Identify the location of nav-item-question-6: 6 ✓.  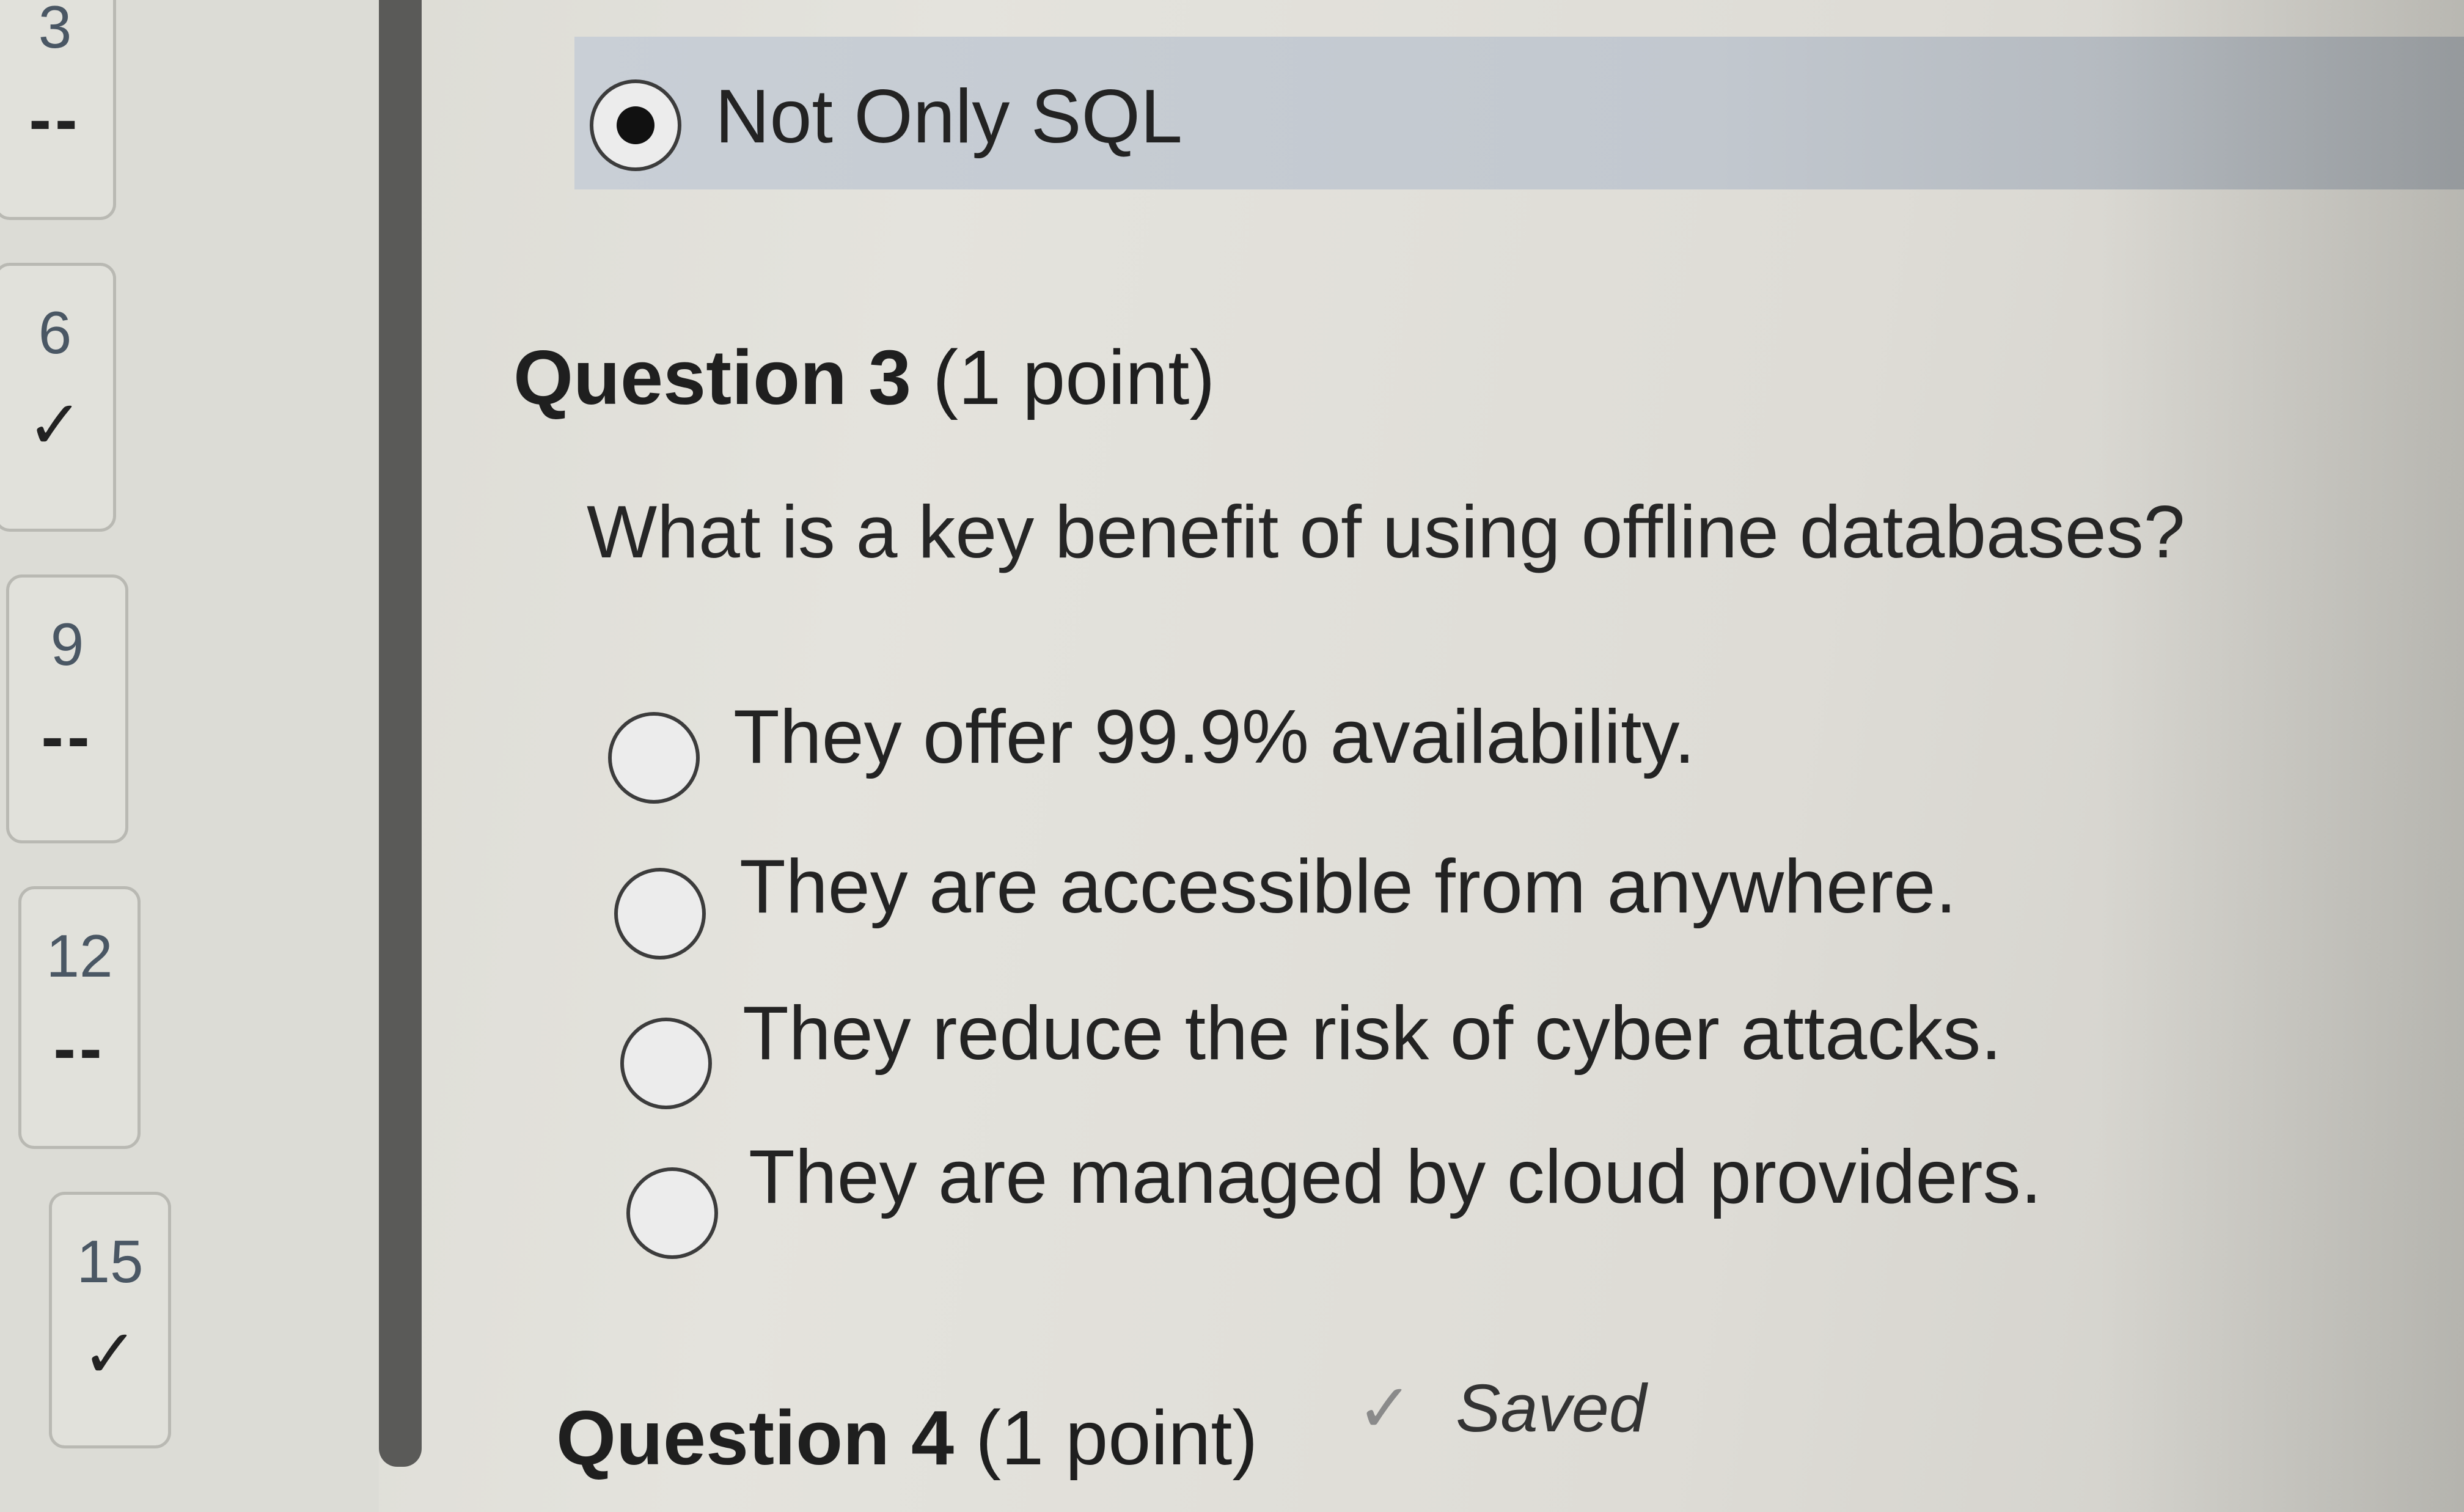
(58, 397).